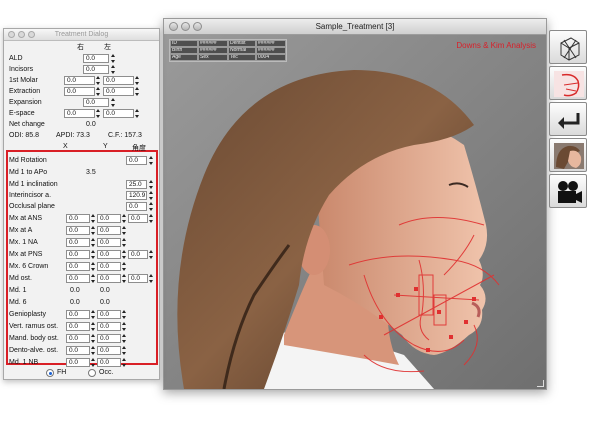  I want to click on mand-body-x-field: 0.0, so click(78, 338).